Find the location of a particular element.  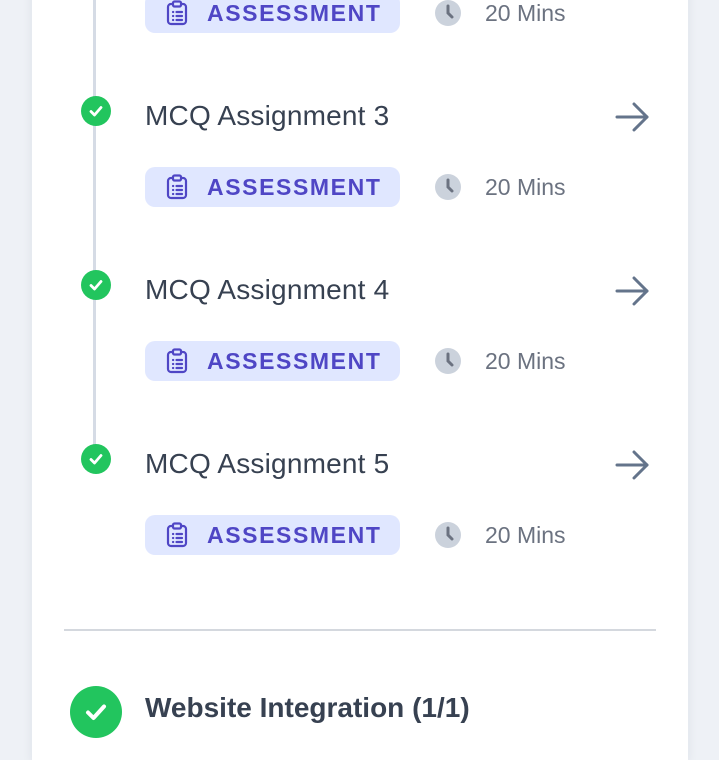

lesson-title: MCQ Assignment 5 is located at coordinates (267, 464).